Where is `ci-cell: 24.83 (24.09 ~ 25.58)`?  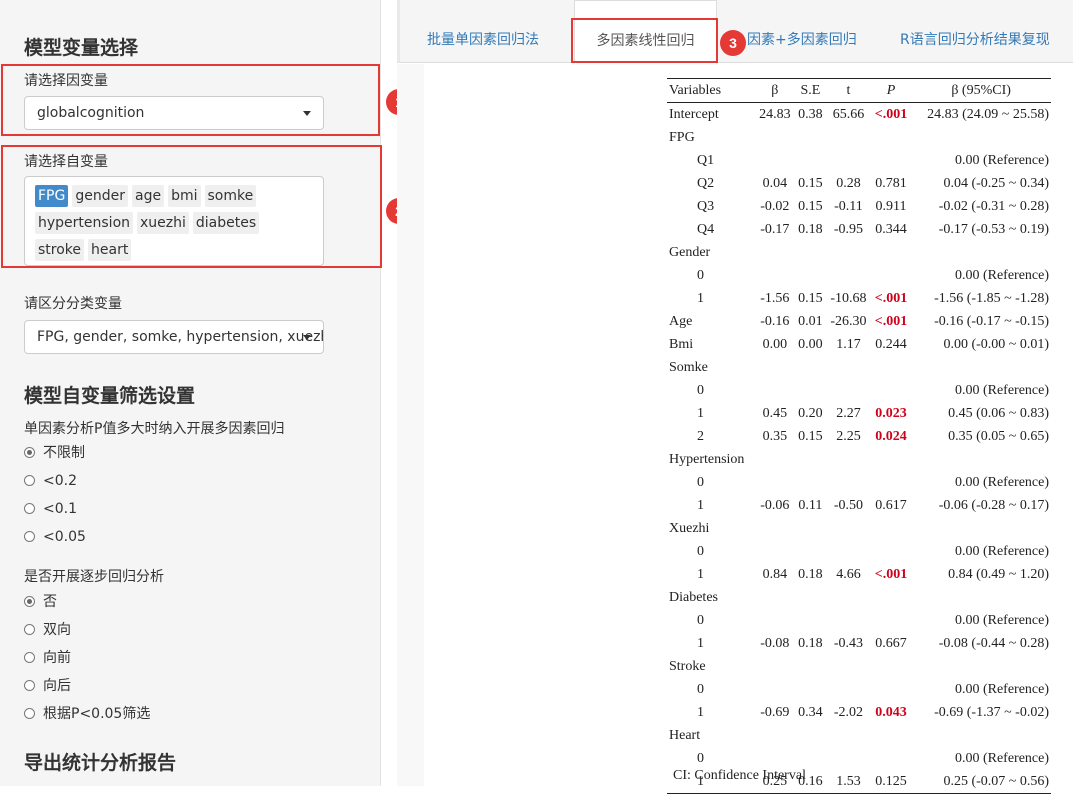
ci-cell: 24.83 (24.09 ~ 25.58) is located at coordinates (988, 114).